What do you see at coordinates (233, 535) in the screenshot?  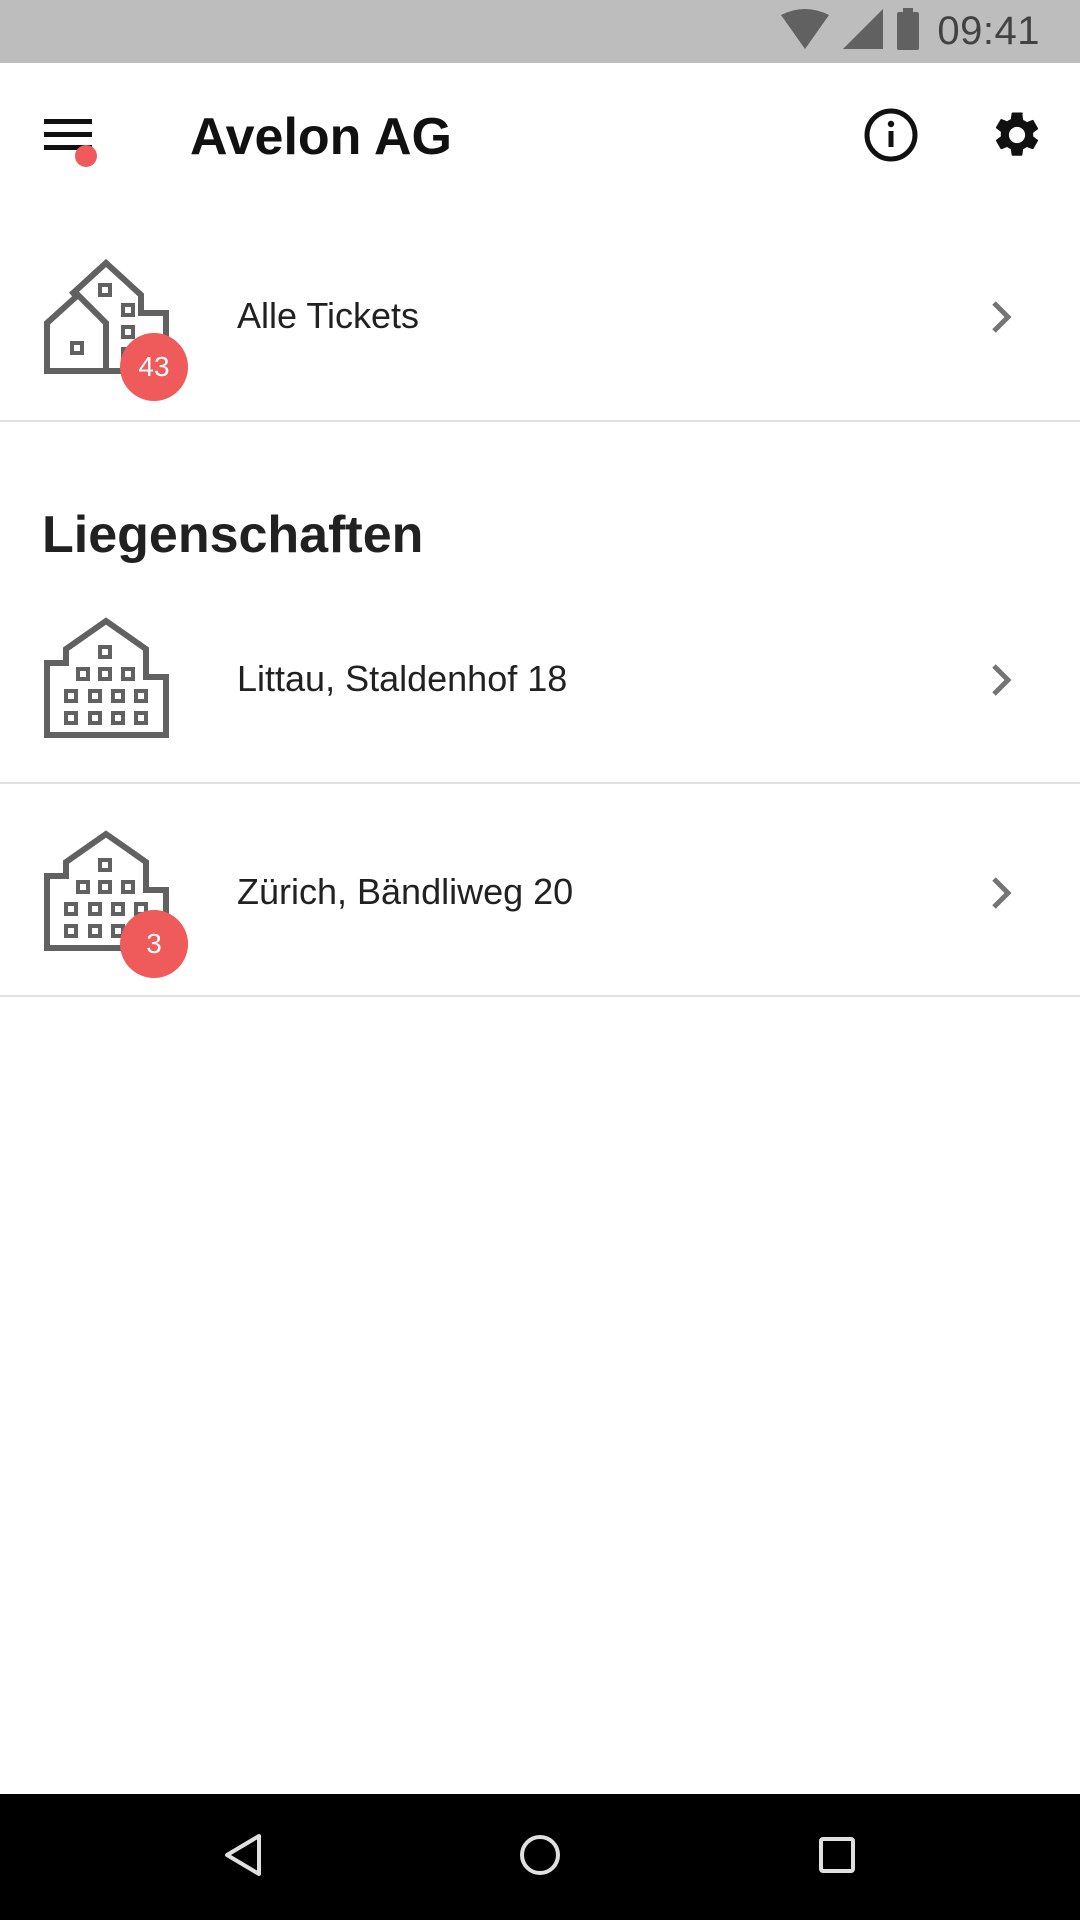 I see `section-title: Liegenschaften` at bounding box center [233, 535].